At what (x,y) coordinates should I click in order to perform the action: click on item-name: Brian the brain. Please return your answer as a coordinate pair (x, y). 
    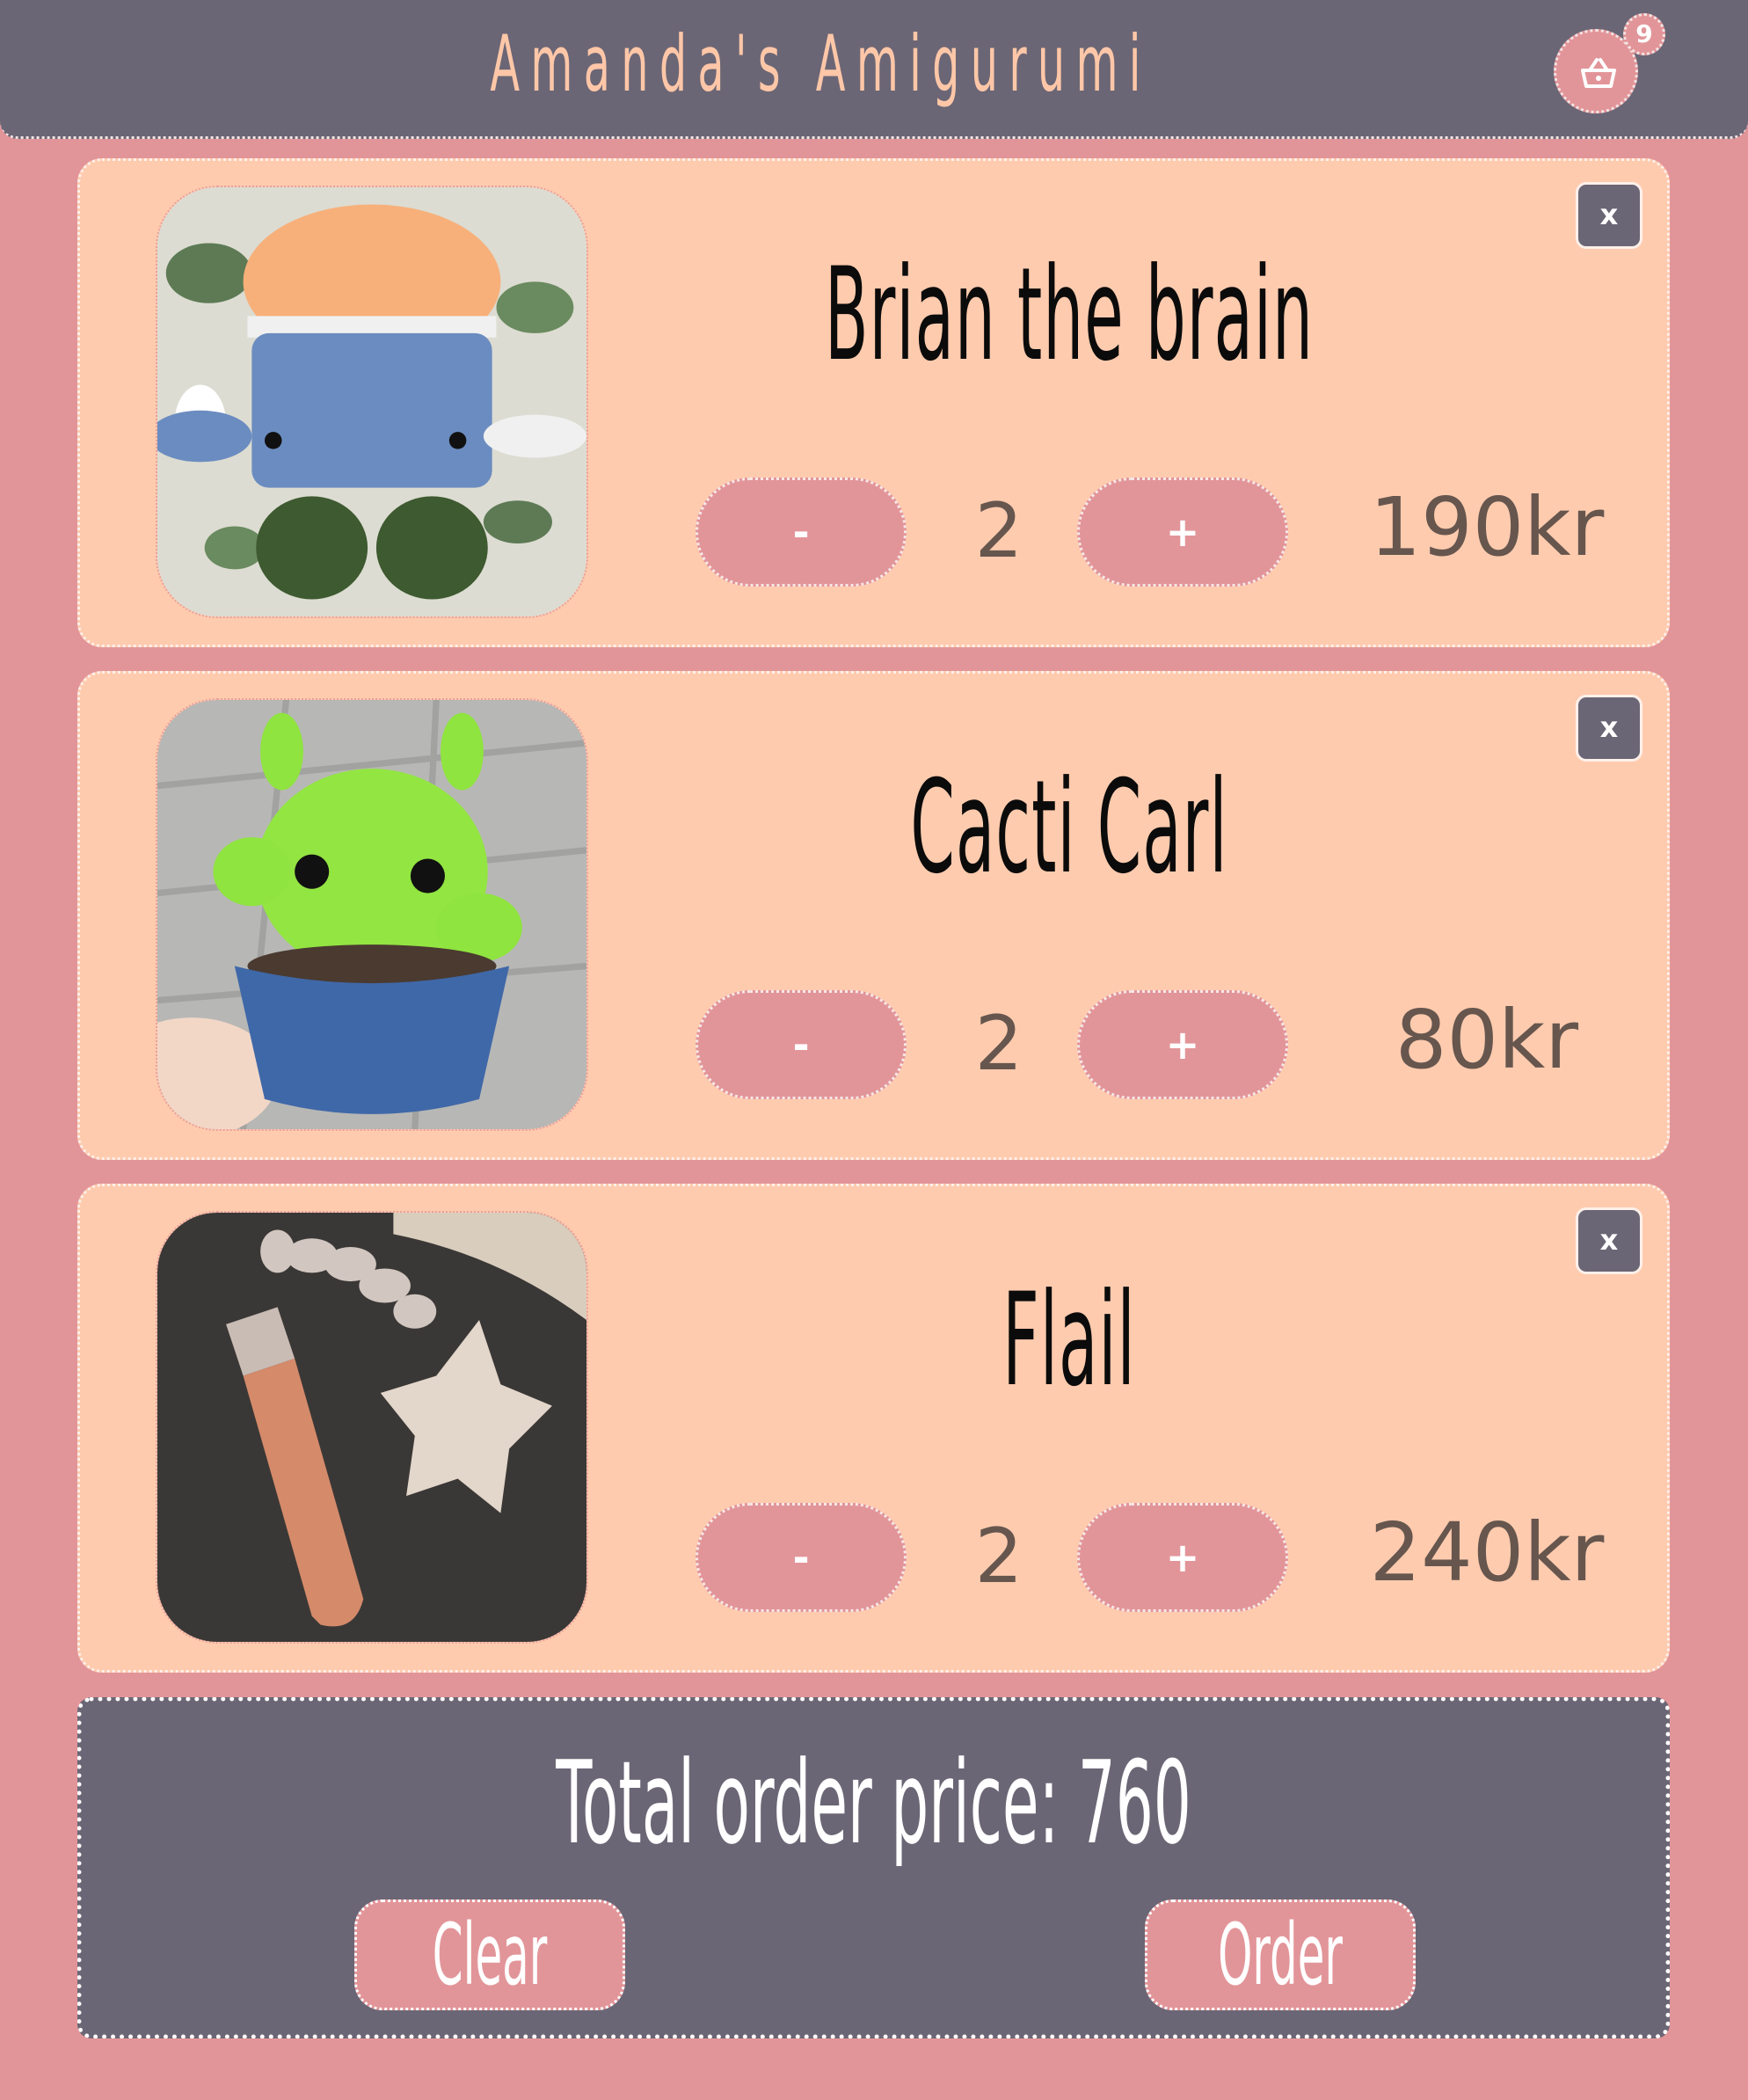
    Looking at the image, I should click on (1069, 315).